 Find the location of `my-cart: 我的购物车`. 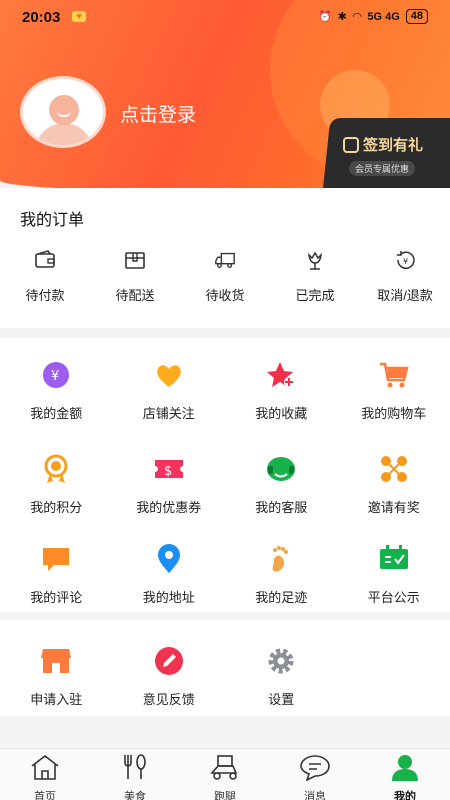

my-cart: 我的购物车 is located at coordinates (394, 391).